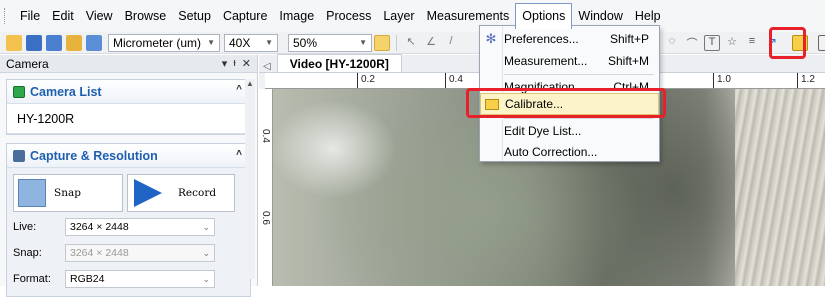 The height and width of the screenshot is (297, 825). Describe the element at coordinates (32, 193) in the screenshot. I see `camera-icon` at that location.